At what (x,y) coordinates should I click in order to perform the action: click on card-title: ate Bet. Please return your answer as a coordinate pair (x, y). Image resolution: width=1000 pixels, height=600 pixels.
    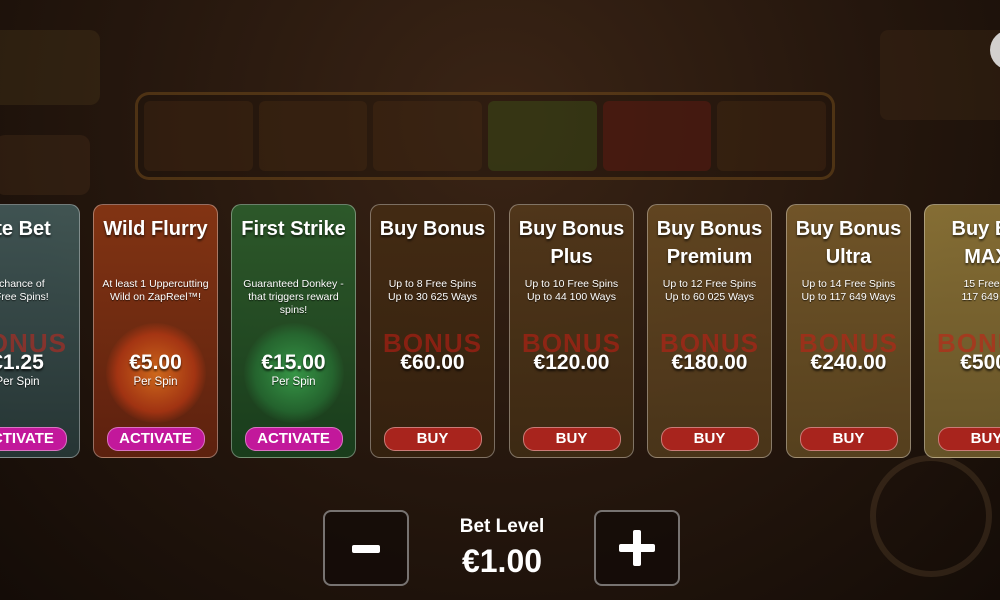
    Looking at the image, I should click on (25, 229).